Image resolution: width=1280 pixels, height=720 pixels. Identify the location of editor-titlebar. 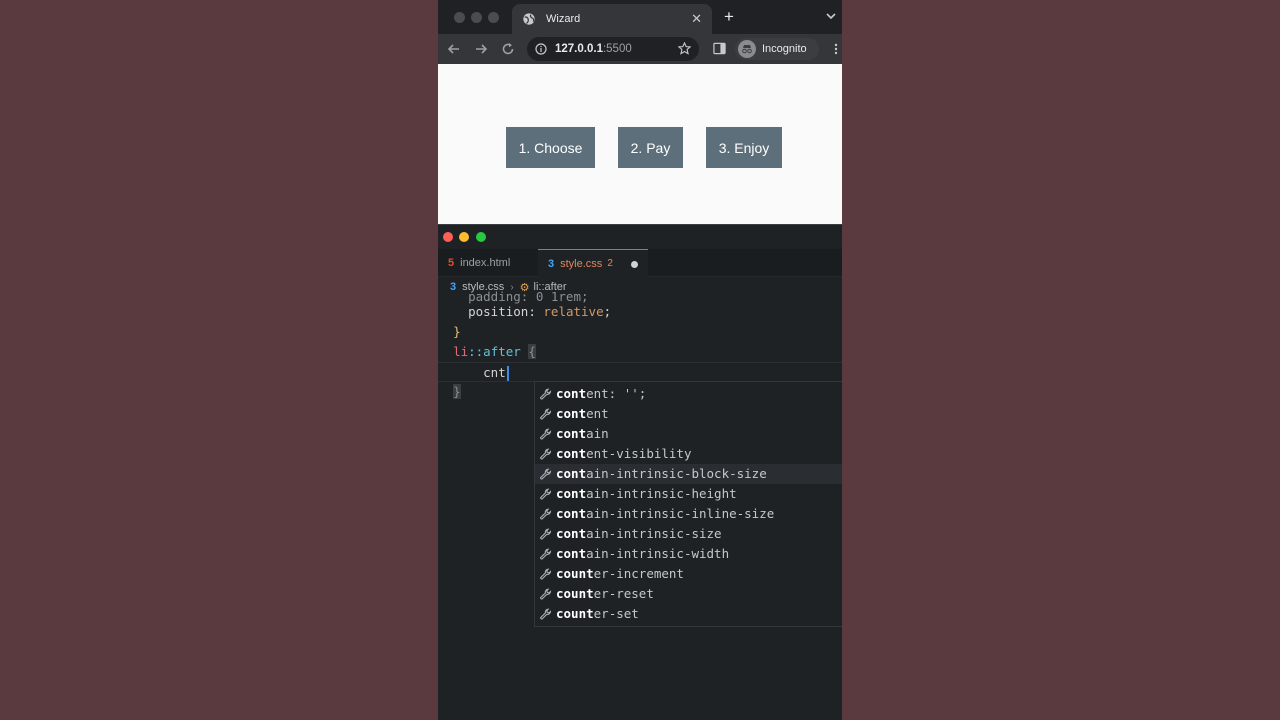
(640, 237).